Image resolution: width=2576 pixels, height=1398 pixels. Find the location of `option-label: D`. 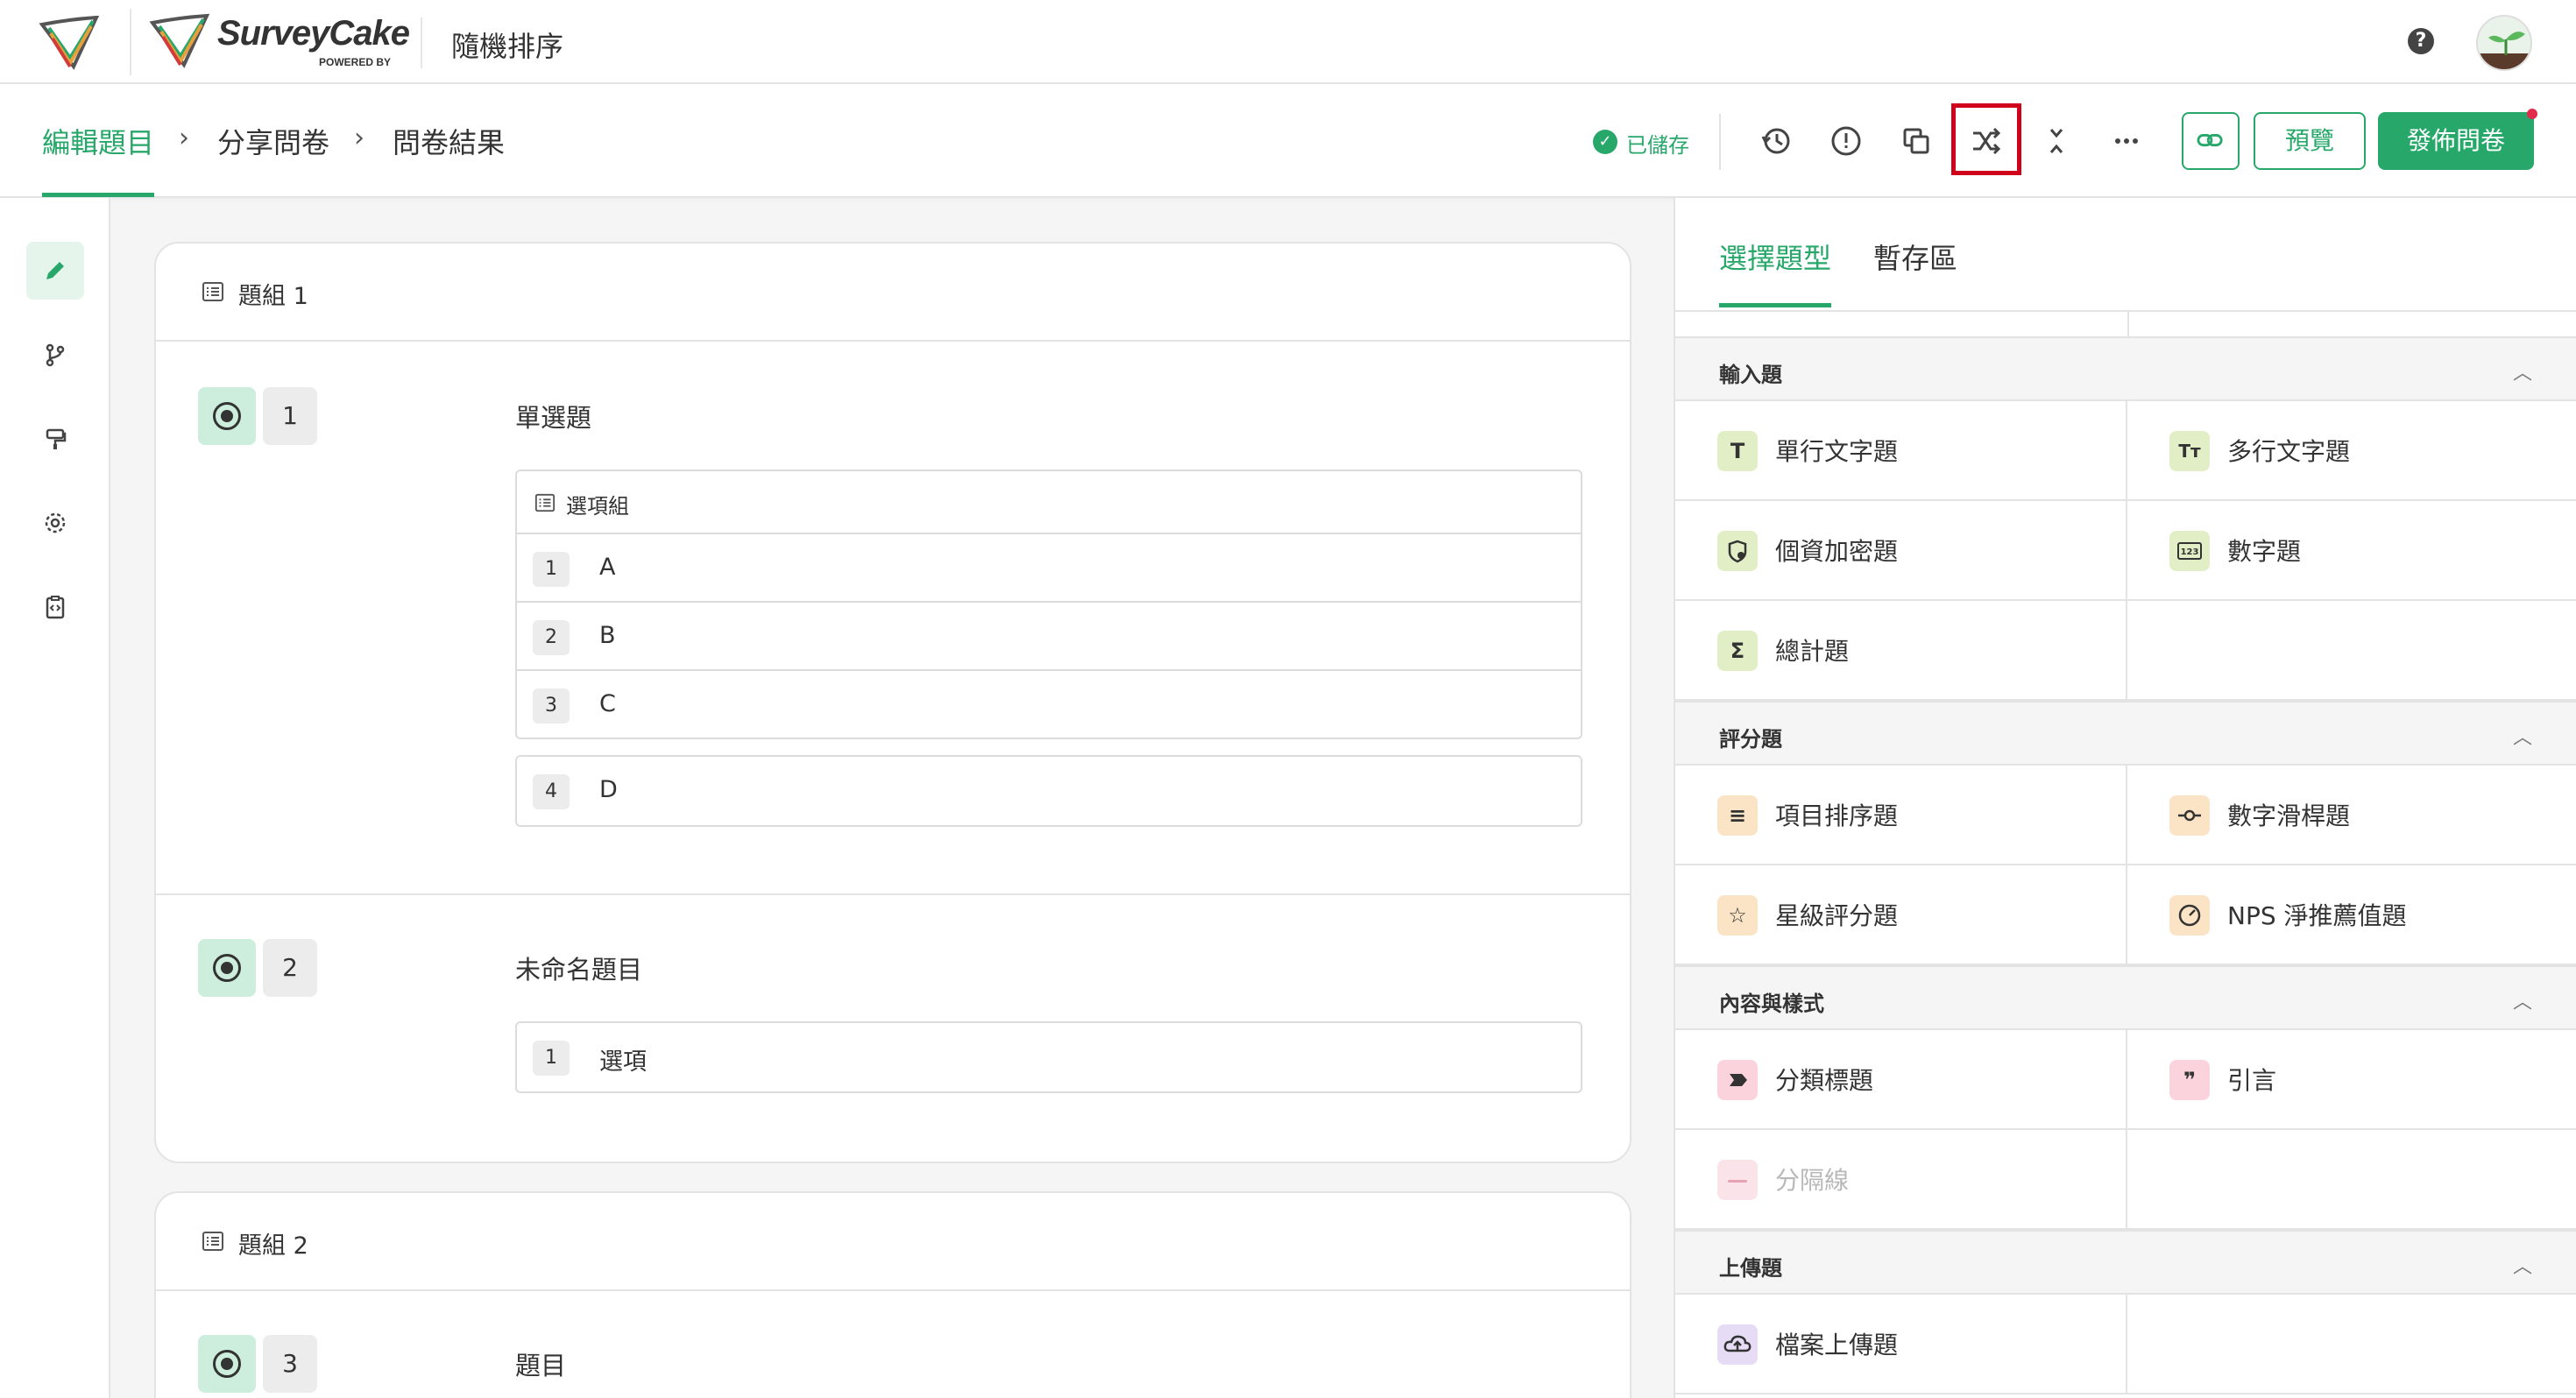

option-label: D is located at coordinates (608, 789).